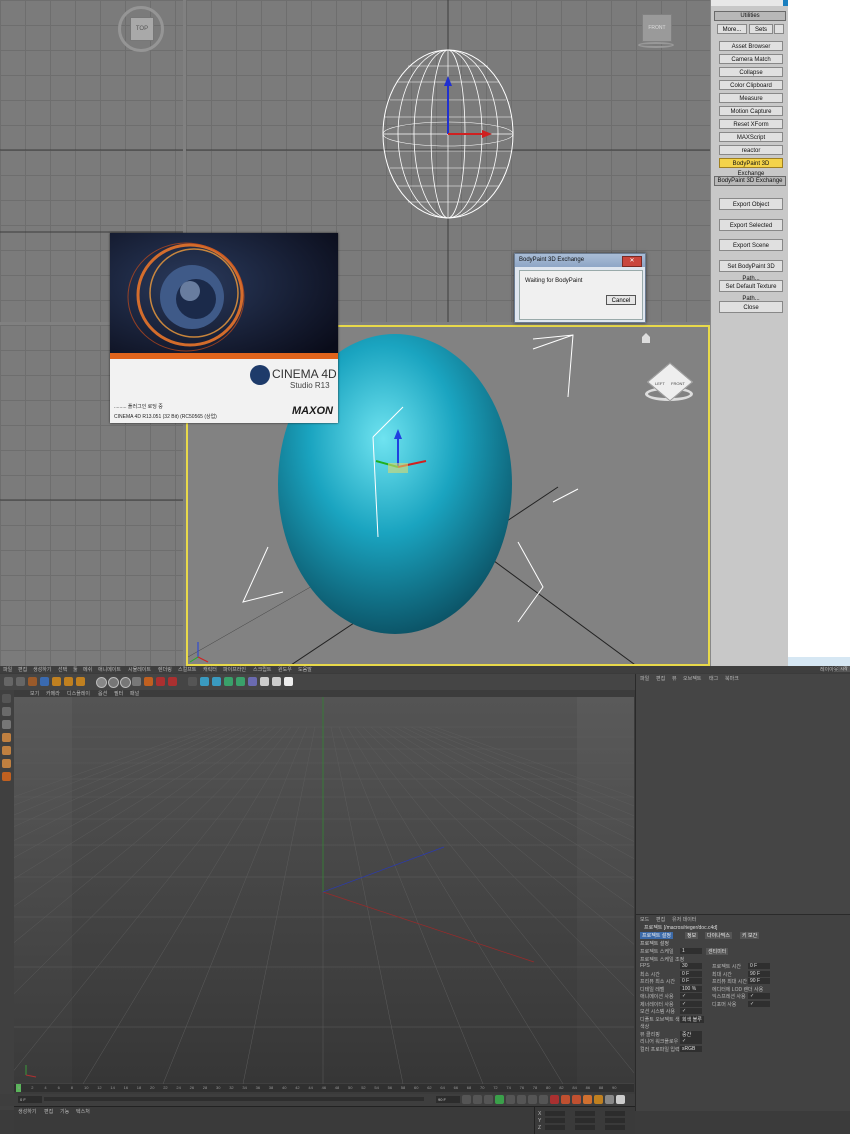 The height and width of the screenshot is (1134, 850). Describe the element at coordinates (751, 224) in the screenshot. I see `exchange-button: Export Selected` at that location.